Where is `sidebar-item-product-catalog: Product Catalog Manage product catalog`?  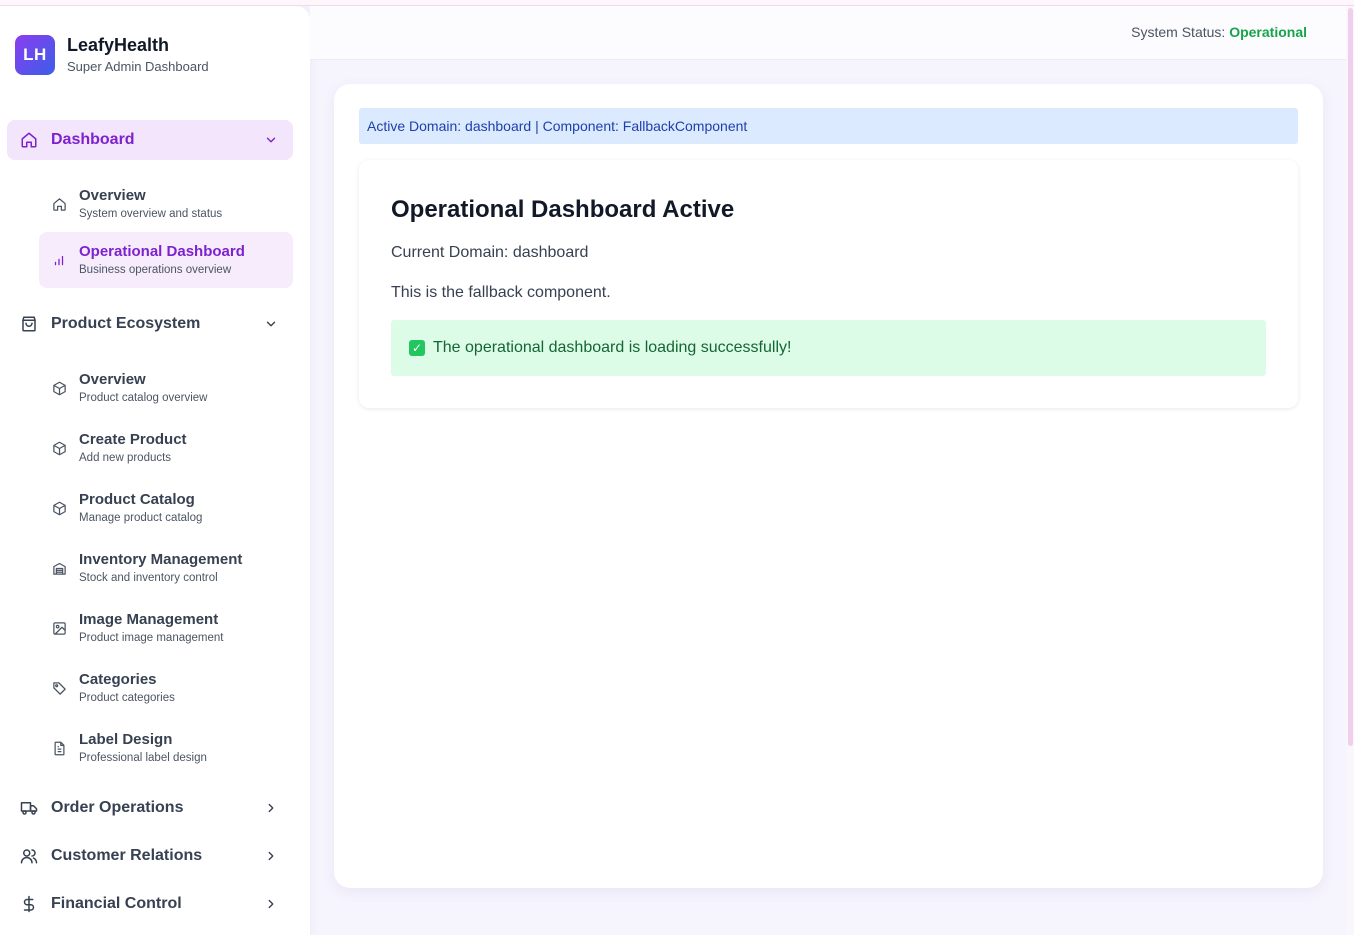
sidebar-item-product-catalog: Product Catalog Manage product catalog is located at coordinates (166, 508).